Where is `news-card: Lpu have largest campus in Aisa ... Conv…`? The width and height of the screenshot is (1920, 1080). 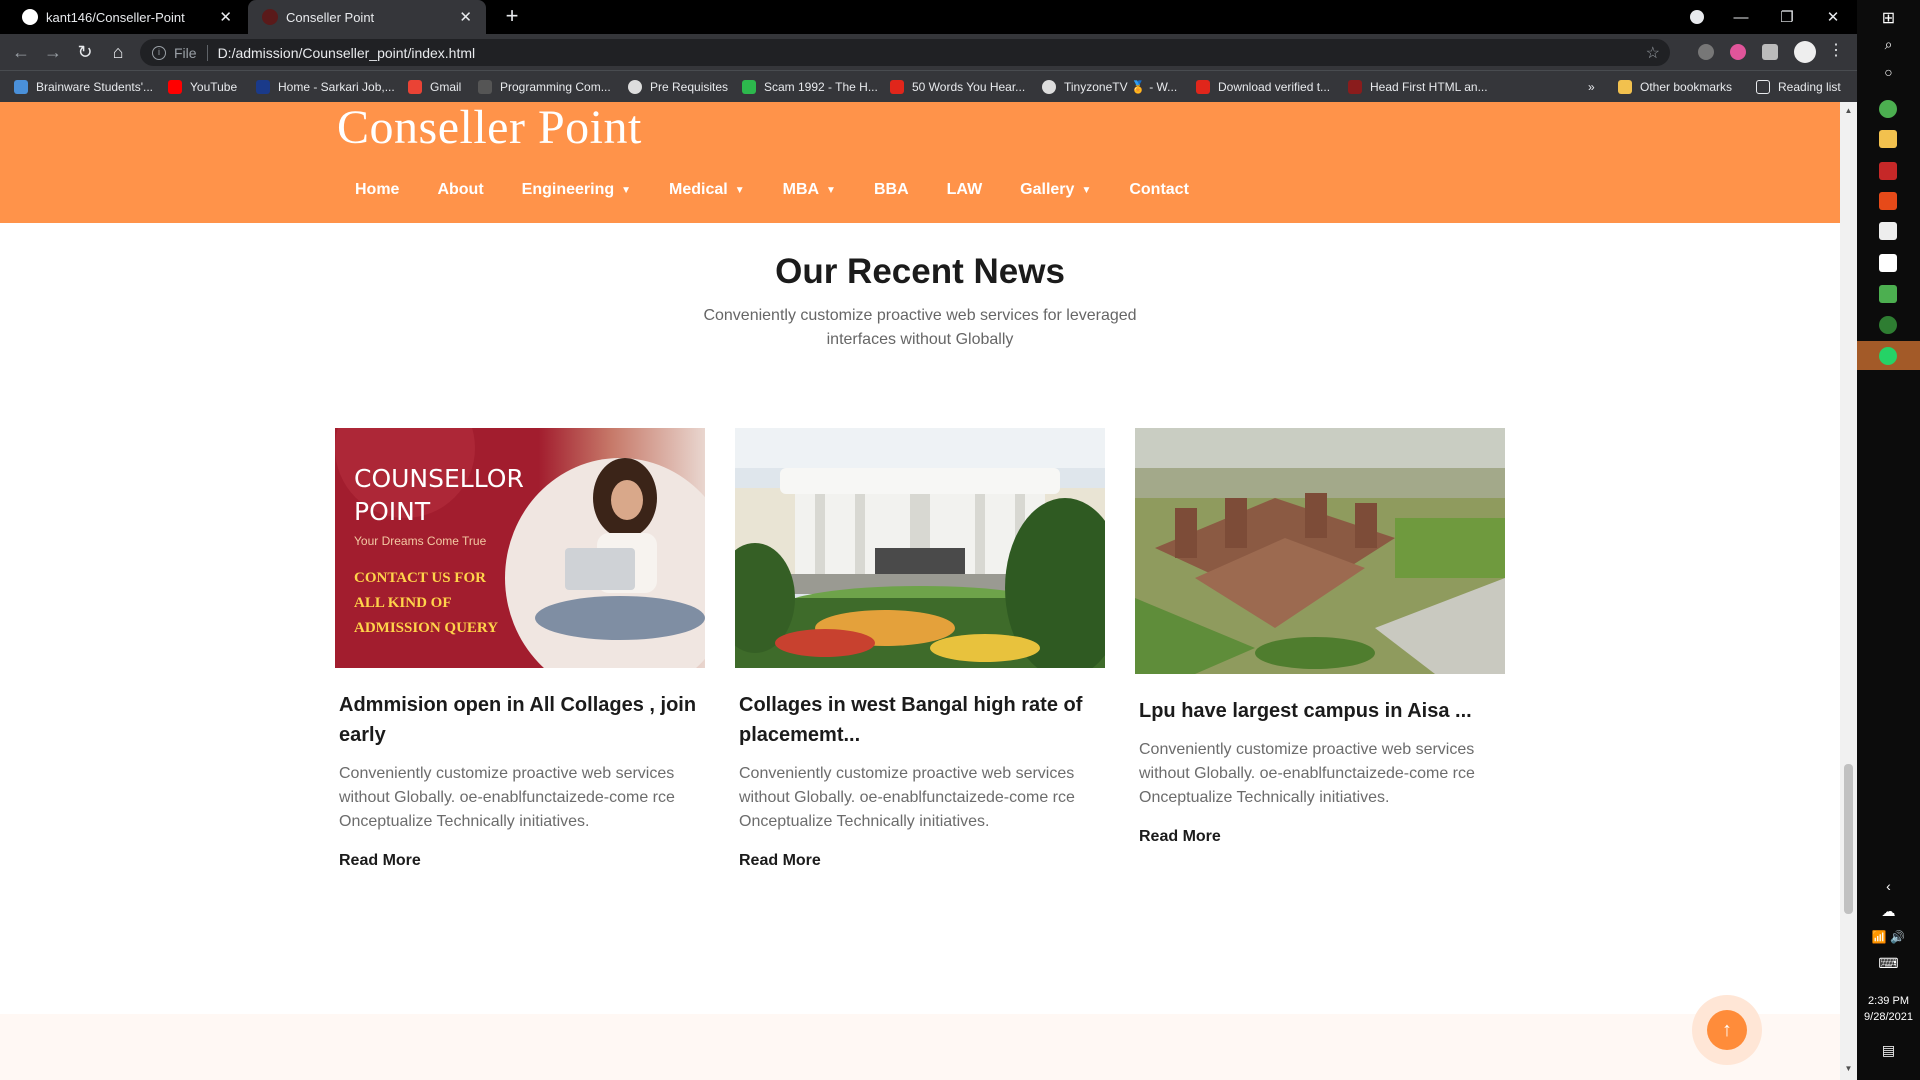 news-card: Lpu have largest campus in Aisa ... Conv… is located at coordinates (1320, 637).